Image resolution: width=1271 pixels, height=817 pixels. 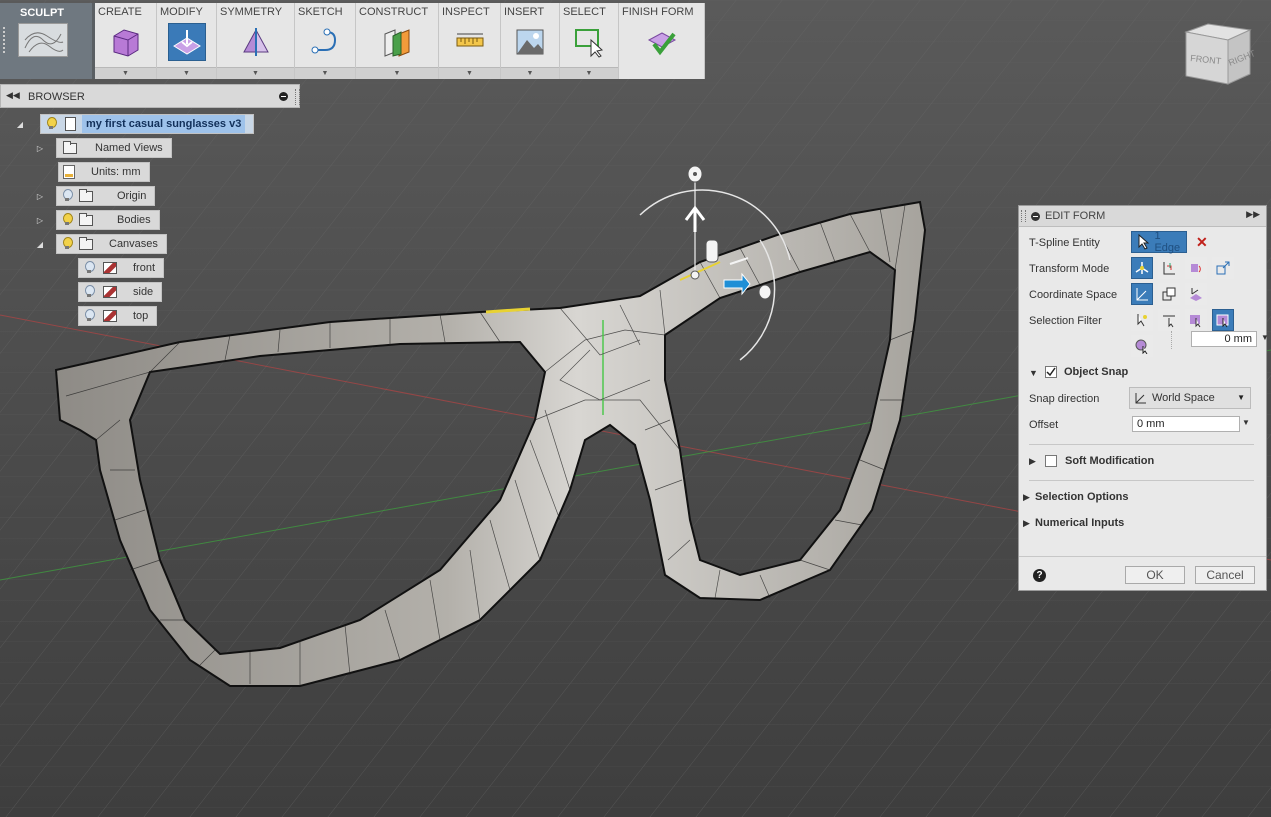 I want to click on workspace-label: SCULPT, so click(x=42, y=13).